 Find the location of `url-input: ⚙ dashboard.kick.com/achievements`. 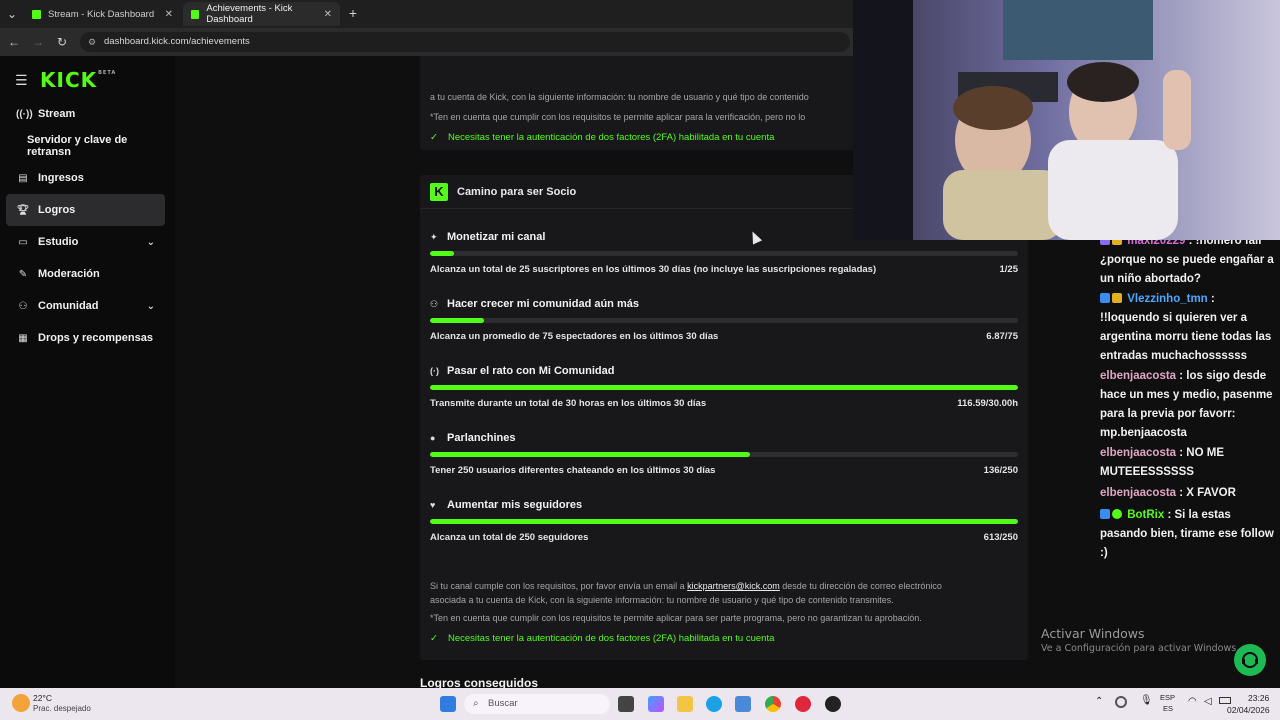

url-input: ⚙ dashboard.kick.com/achievements is located at coordinates (465, 42).